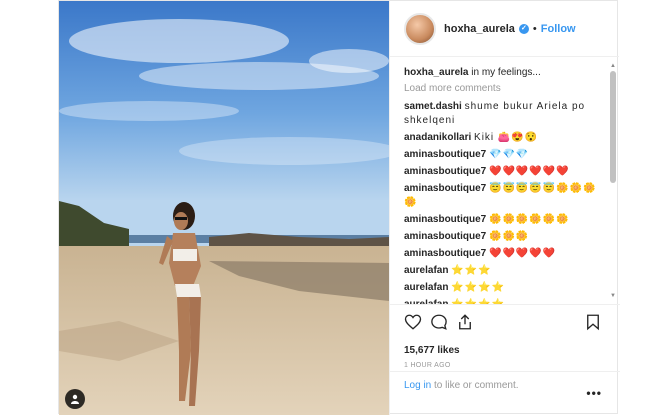 The image size is (650, 415). What do you see at coordinates (593, 322) in the screenshot?
I see `bookmark-icon` at bounding box center [593, 322].